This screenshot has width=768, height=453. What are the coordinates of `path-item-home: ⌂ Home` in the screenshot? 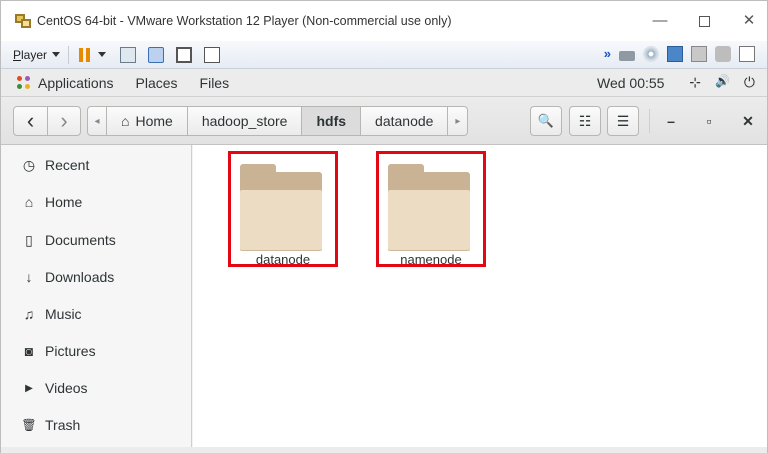 It's located at (147, 121).